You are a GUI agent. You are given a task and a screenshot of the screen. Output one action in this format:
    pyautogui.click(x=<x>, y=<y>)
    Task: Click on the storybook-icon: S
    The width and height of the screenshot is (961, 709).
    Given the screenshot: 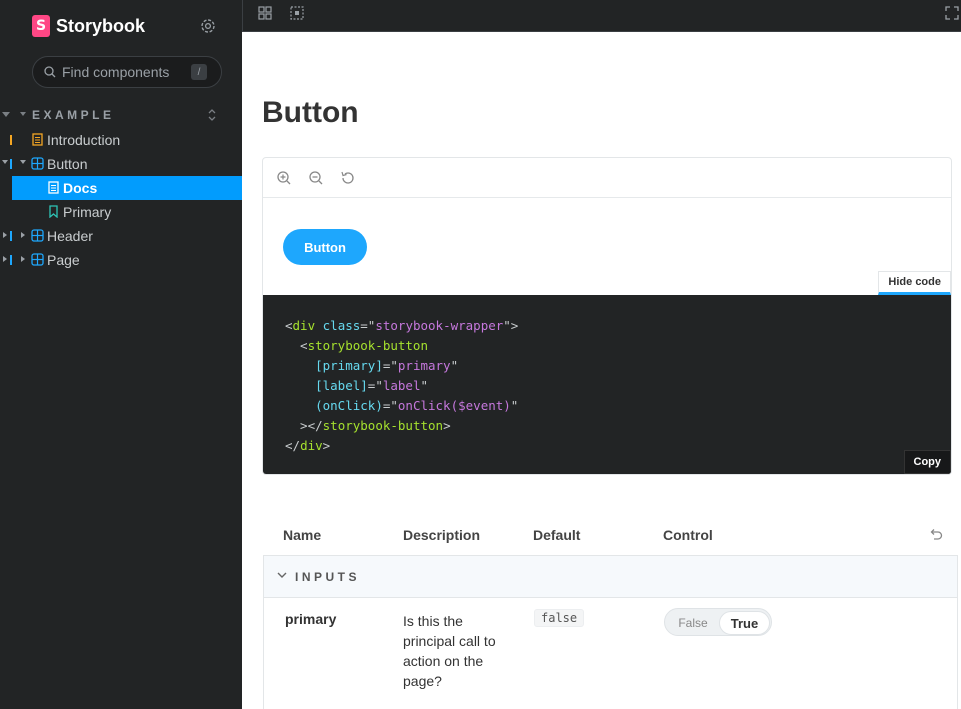 What is the action you would take?
    pyautogui.click(x=41, y=26)
    